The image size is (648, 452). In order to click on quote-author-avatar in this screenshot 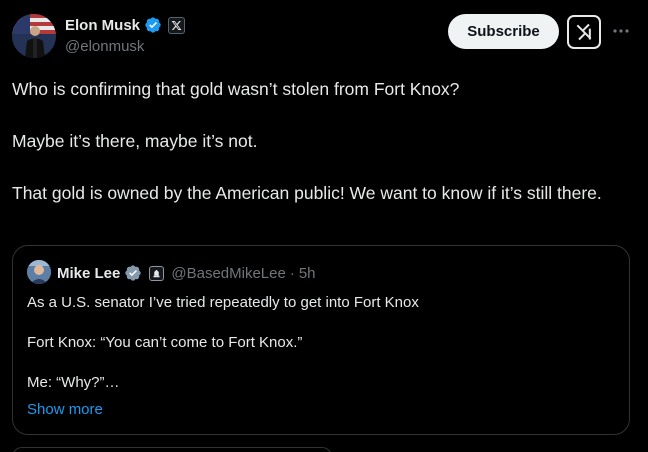, I will do `click(39, 272)`.